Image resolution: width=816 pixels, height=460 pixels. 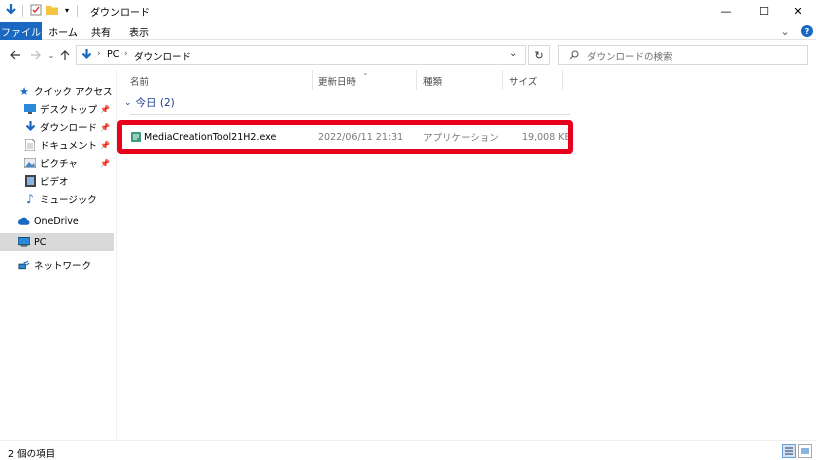 What do you see at coordinates (220, 81) in the screenshot?
I see `column-header-name: 名前` at bounding box center [220, 81].